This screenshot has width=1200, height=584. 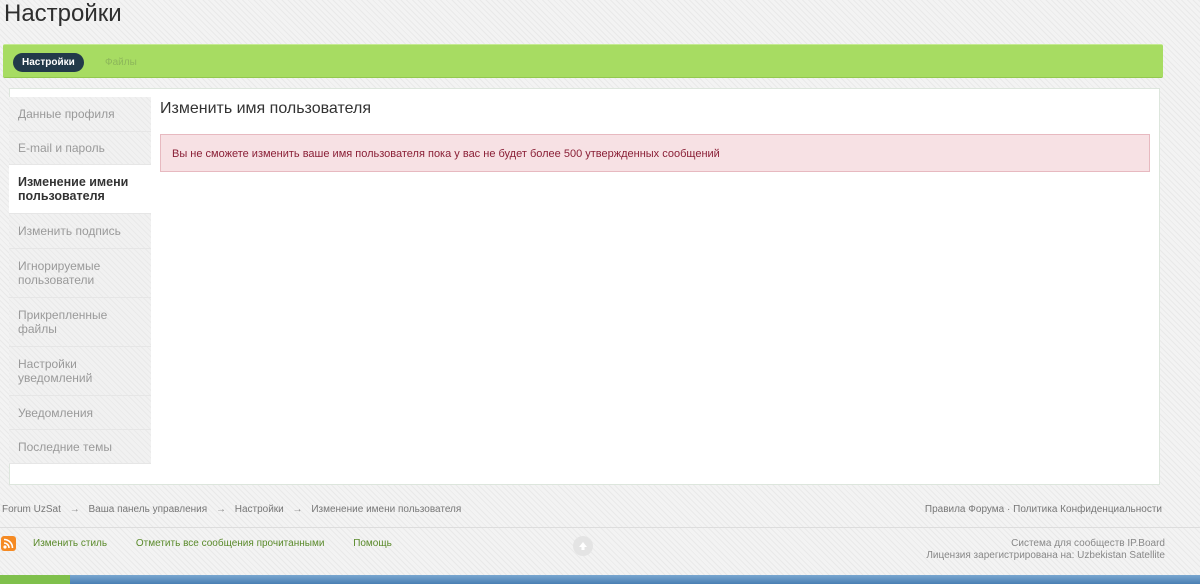 I want to click on bottom-strip, so click(x=600, y=579).